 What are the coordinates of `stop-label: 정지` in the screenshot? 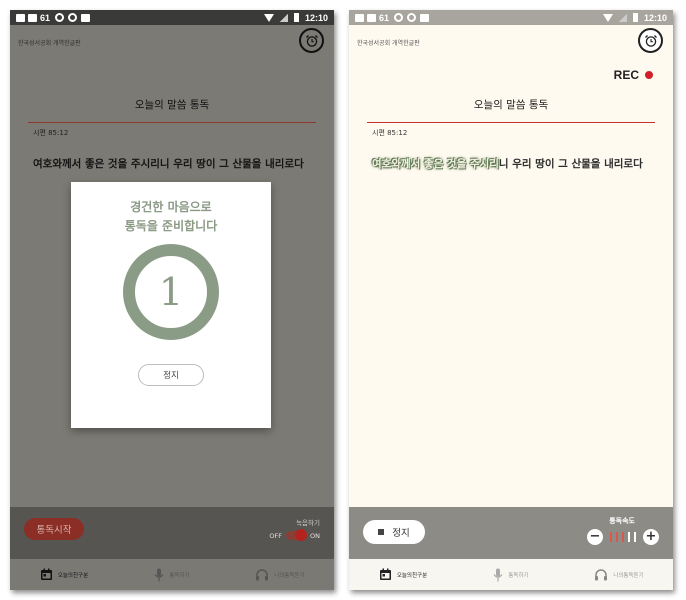 It's located at (401, 533).